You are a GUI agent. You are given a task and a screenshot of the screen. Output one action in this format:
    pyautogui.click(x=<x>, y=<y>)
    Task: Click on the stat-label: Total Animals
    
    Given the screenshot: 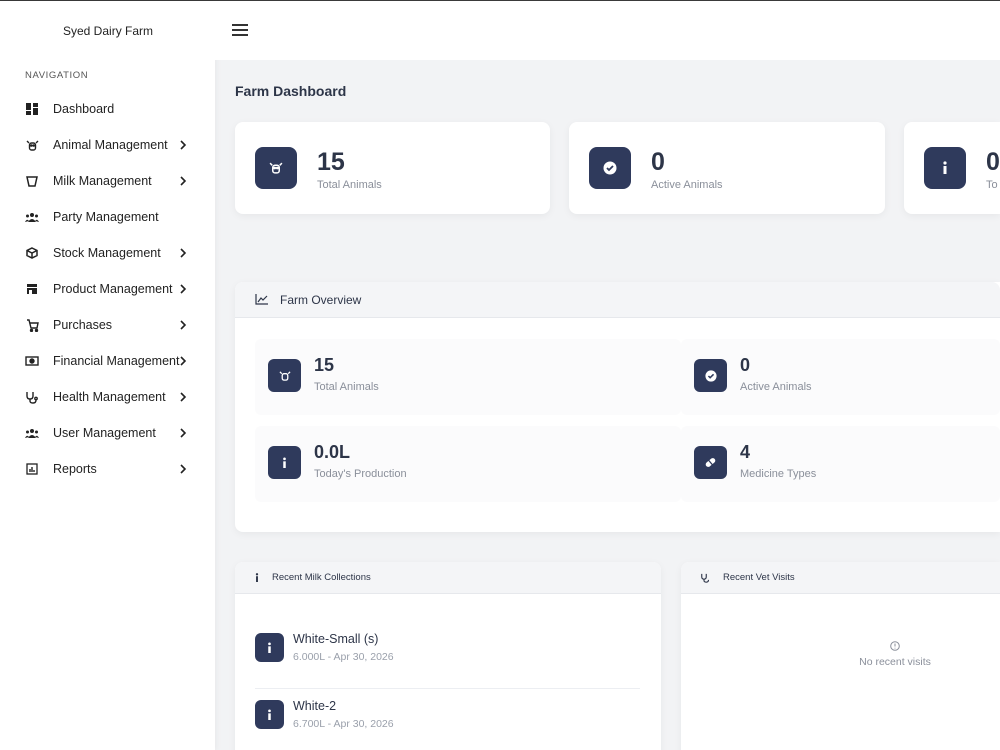 What is the action you would take?
    pyautogui.click(x=349, y=185)
    